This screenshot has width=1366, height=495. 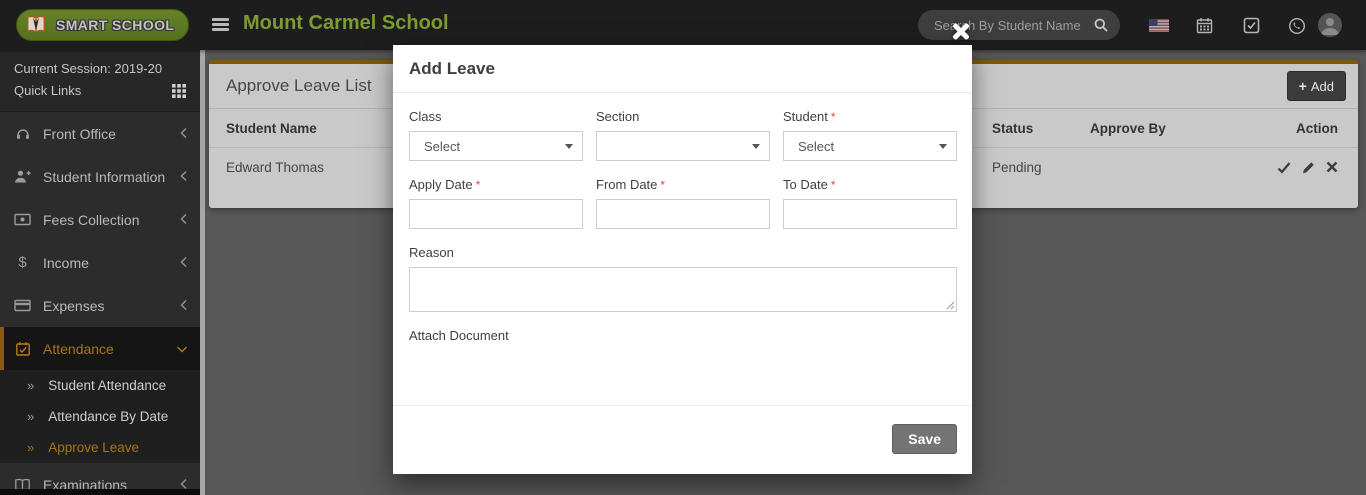 What do you see at coordinates (496, 146) in the screenshot?
I see `class-select: Select` at bounding box center [496, 146].